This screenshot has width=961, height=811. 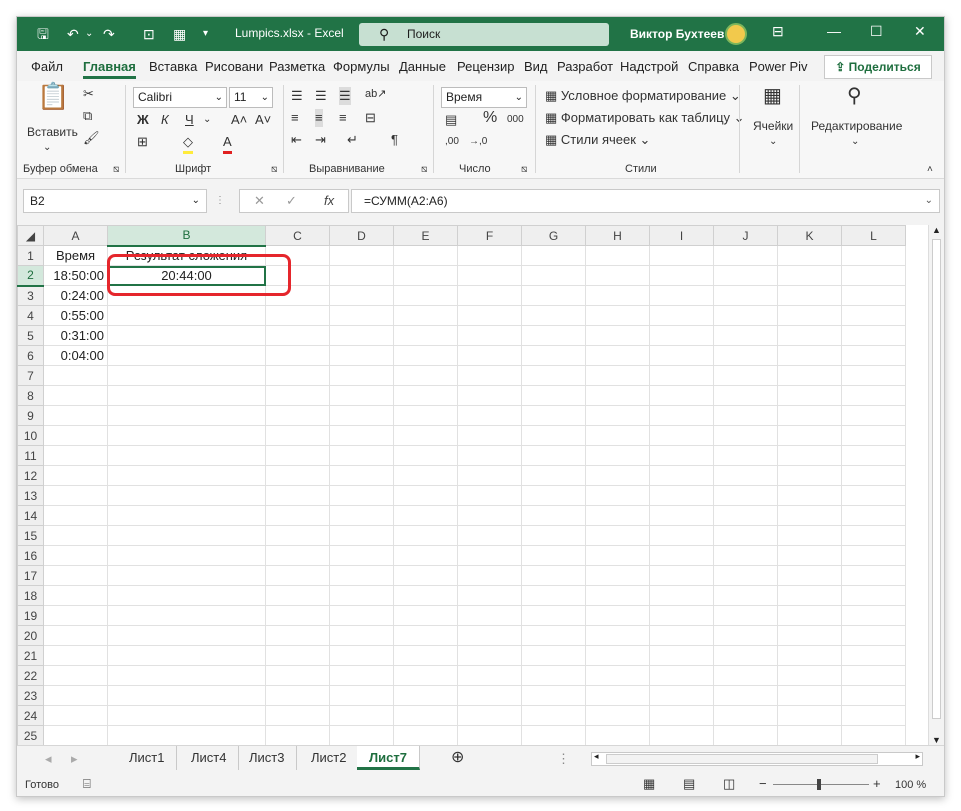 I want to click on tab-home: Главная, so click(x=109, y=69).